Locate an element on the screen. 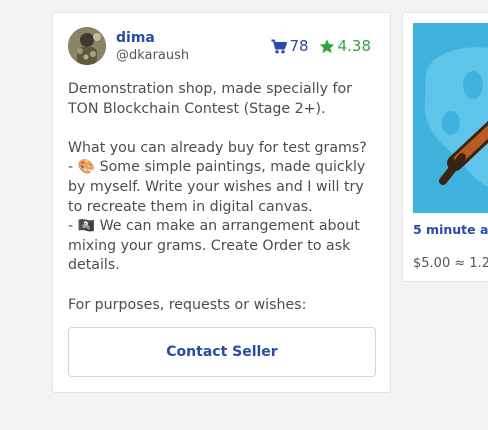 The width and height of the screenshot is (488, 430). product-card: 5 minute ar $5.00 ≈ 1.2 is located at coordinates (445, 147).